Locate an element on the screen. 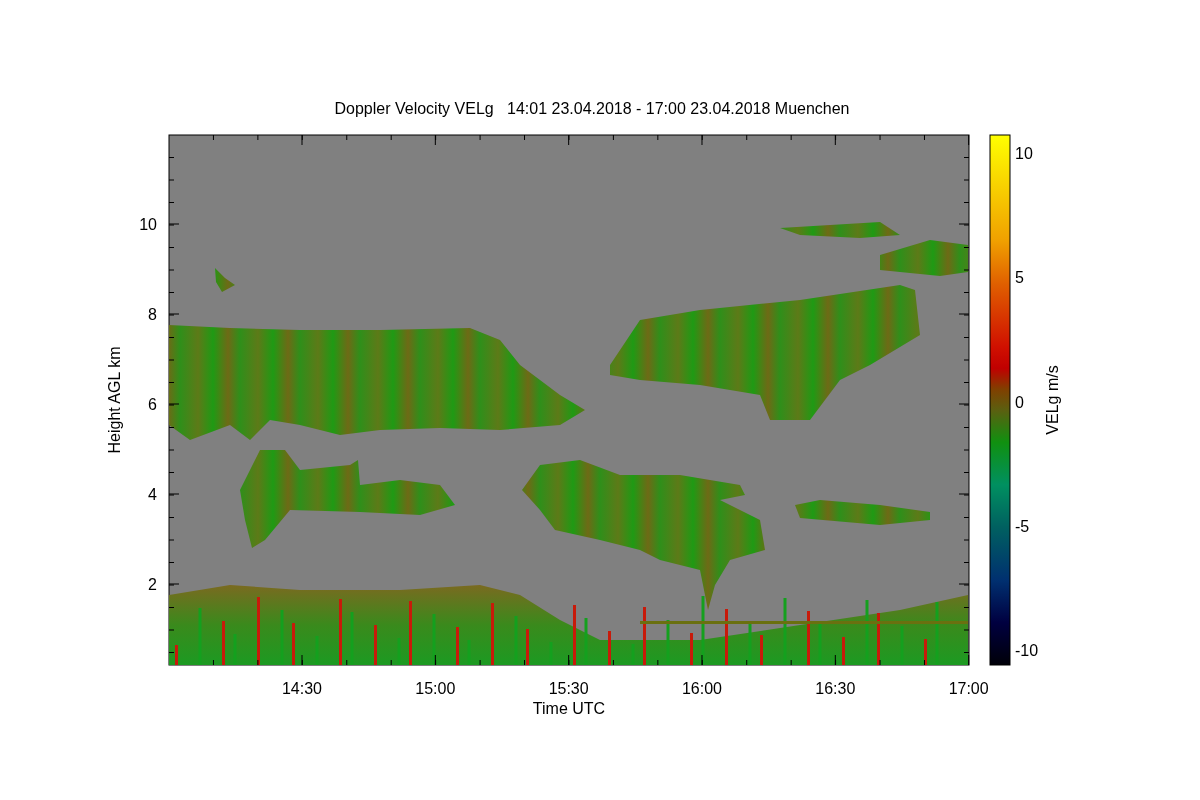 Image resolution: width=1200 pixels, height=800 pixels. colorbar-tick-label: -5 is located at coordinates (1022, 526).